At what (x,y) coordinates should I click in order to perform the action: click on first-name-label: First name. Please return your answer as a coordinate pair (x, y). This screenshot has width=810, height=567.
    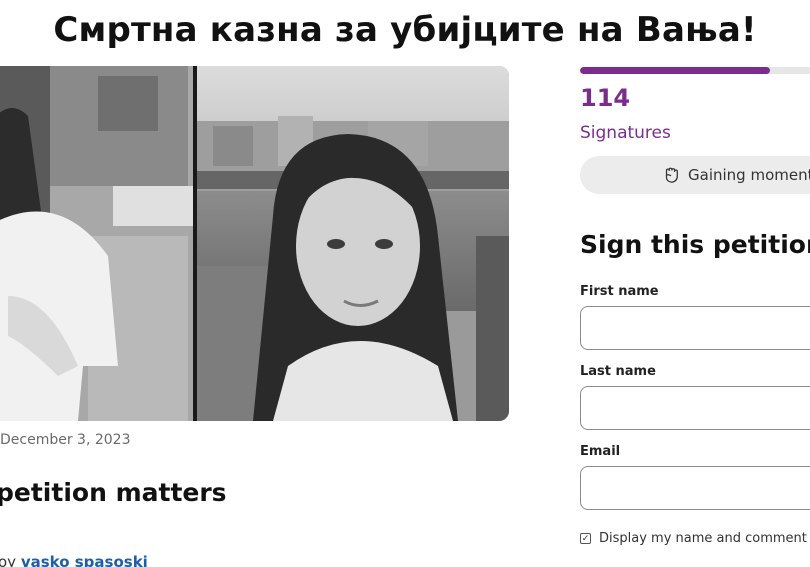
    Looking at the image, I should click on (619, 291).